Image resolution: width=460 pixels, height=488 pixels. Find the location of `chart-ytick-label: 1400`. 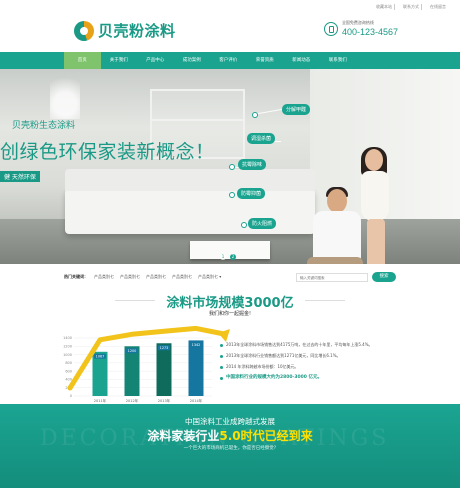

chart-ytick-label: 1400 is located at coordinates (67, 338).